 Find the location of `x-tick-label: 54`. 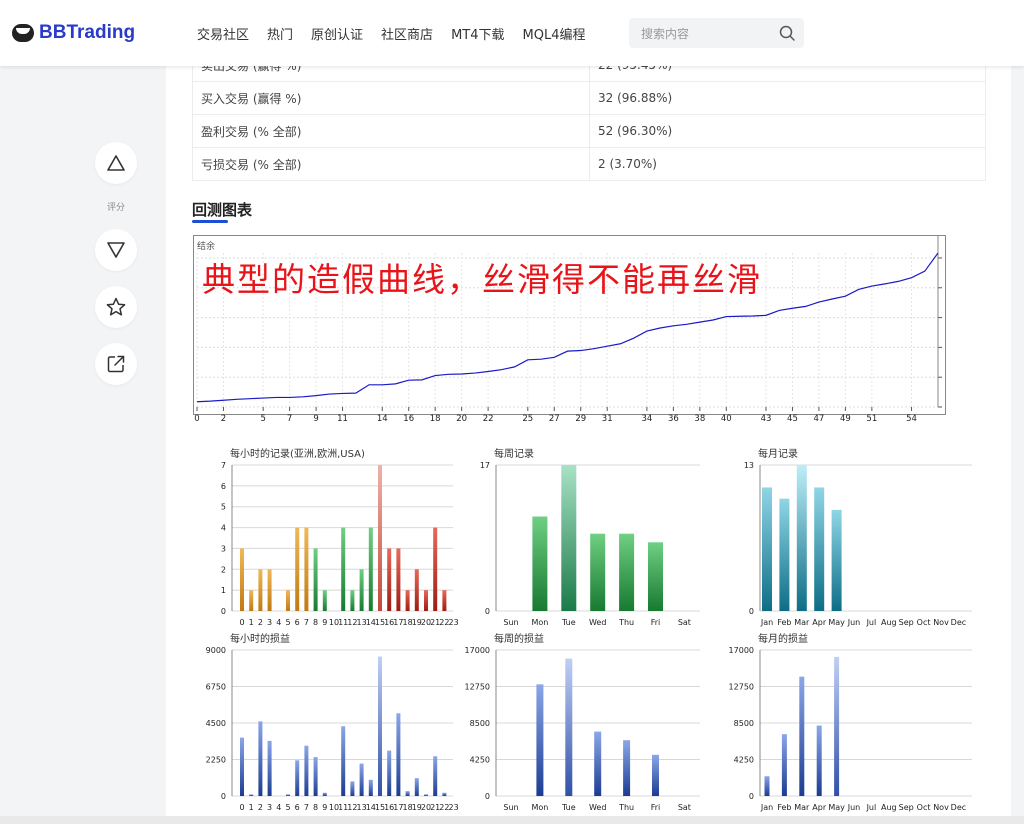

x-tick-label: 54 is located at coordinates (911, 419).